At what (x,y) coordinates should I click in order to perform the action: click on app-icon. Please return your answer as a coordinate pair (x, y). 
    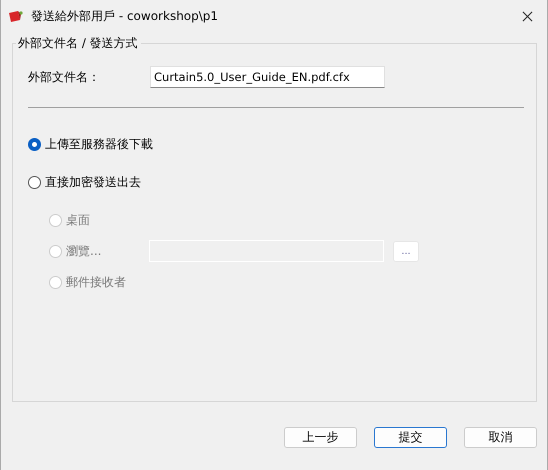
    Looking at the image, I should click on (15, 16).